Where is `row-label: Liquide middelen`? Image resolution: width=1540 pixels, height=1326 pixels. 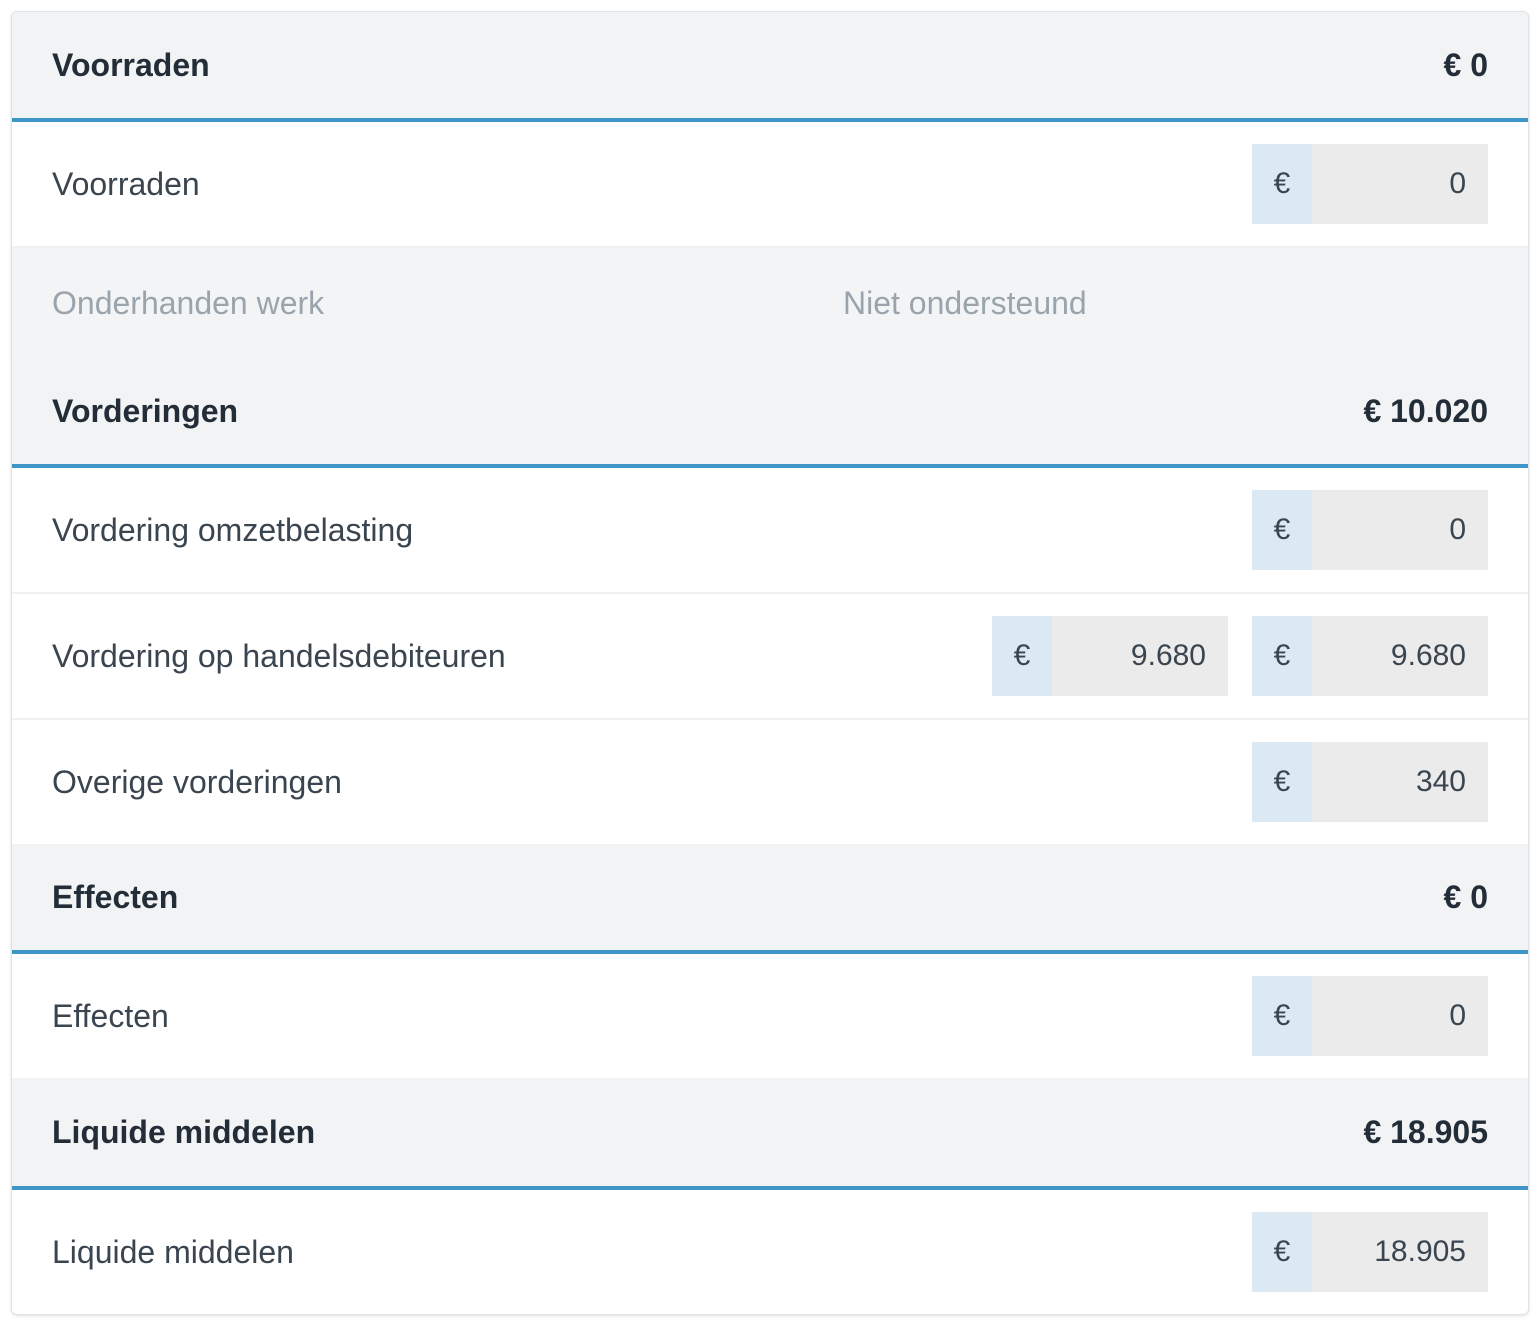 row-label: Liquide middelen is located at coordinates (173, 1251).